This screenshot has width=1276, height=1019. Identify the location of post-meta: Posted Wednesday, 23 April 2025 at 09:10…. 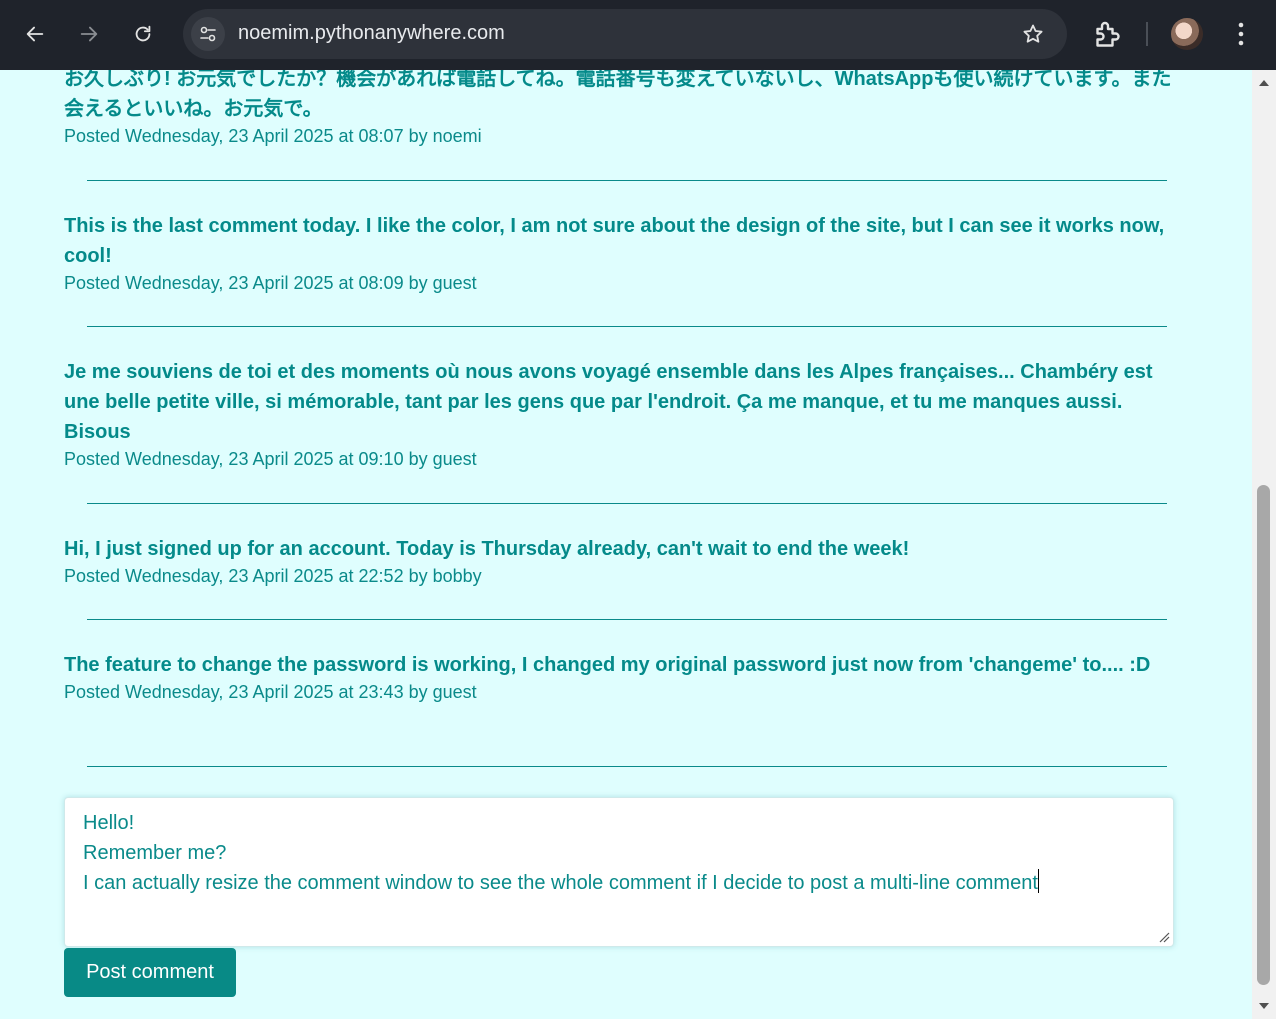
(270, 459).